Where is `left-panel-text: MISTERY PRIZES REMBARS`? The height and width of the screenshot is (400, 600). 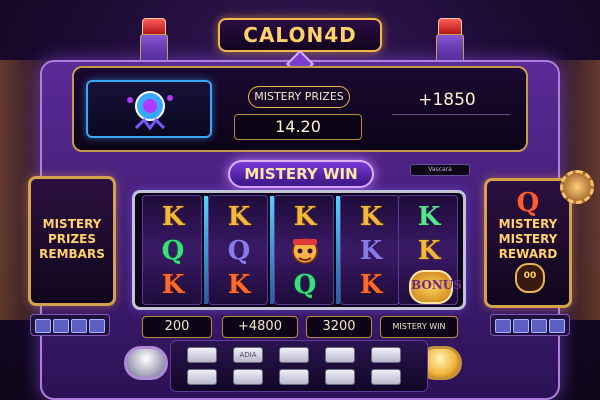 left-panel-text: MISTERY PRIZES REMBARS is located at coordinates (72, 239).